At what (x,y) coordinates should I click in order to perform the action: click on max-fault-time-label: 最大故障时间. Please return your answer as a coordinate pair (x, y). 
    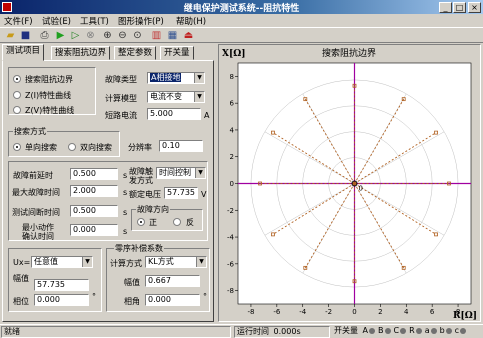
    Looking at the image, I should click on (36, 192).